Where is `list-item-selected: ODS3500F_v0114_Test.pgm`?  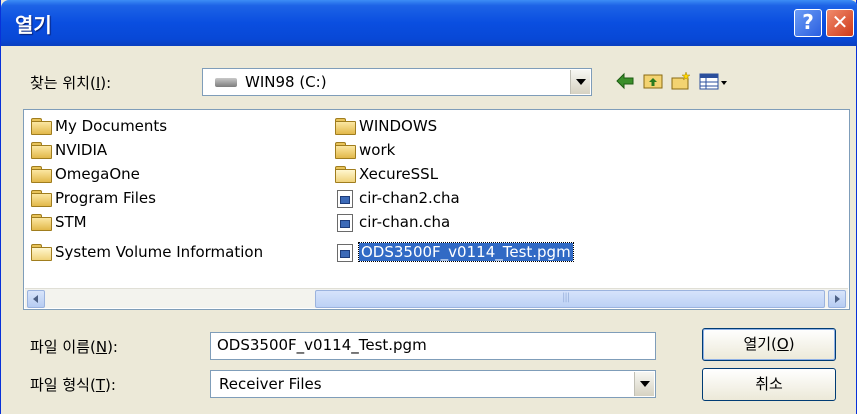
list-item-selected: ODS3500F_v0114_Test.pgm is located at coordinates (454, 251).